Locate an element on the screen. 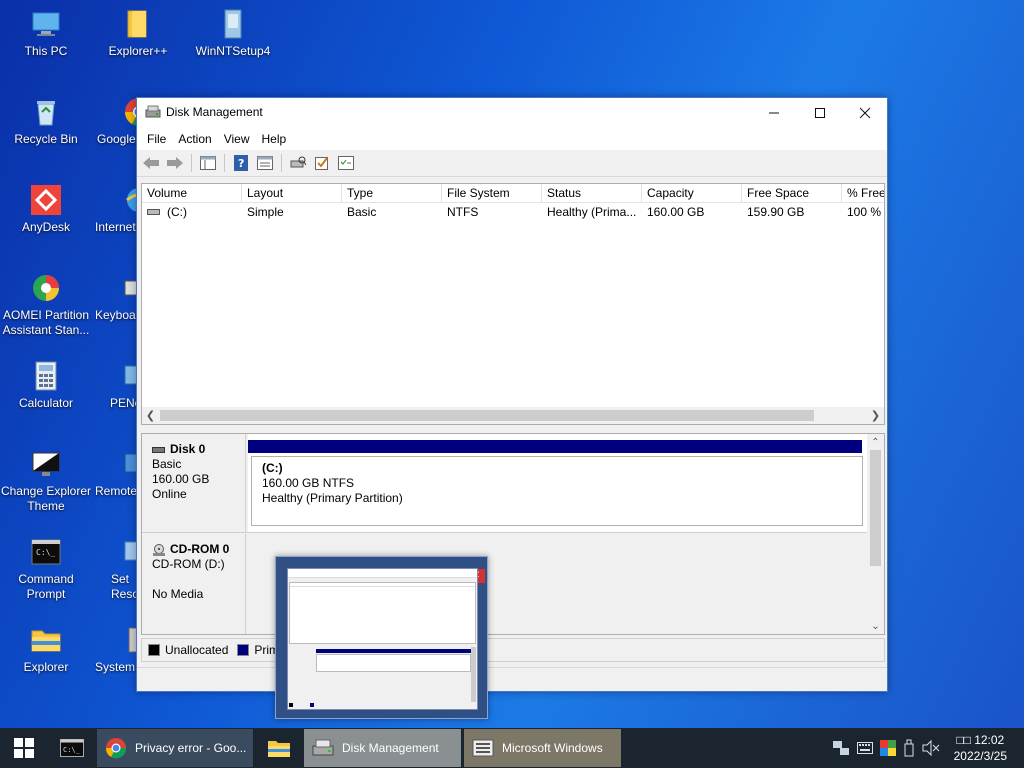  close-button is located at coordinates (865, 112).